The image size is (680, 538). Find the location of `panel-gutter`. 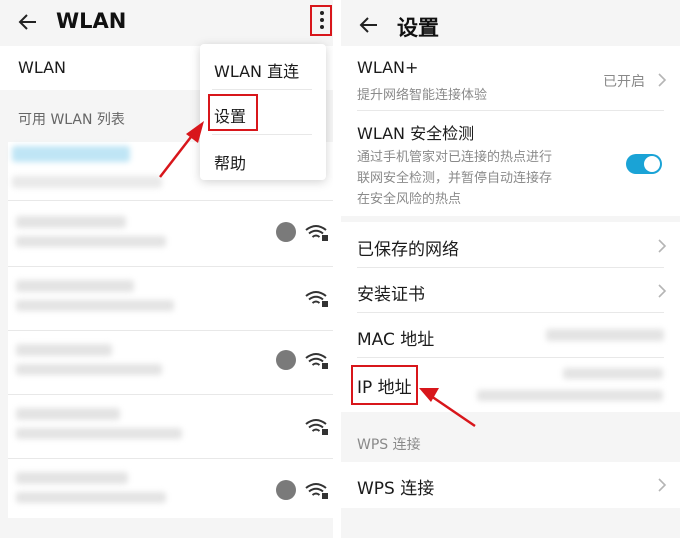

panel-gutter is located at coordinates (337, 269).